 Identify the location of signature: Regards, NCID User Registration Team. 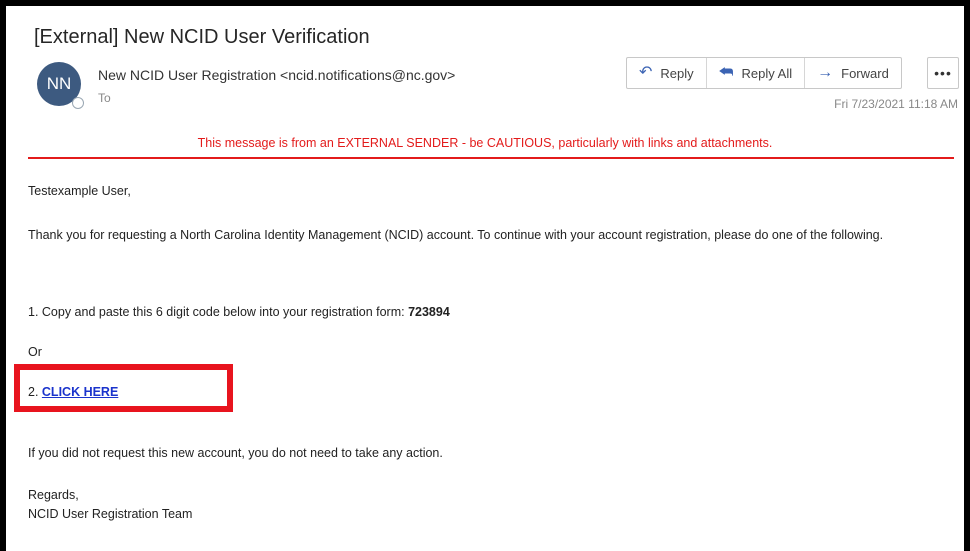
(110, 505).